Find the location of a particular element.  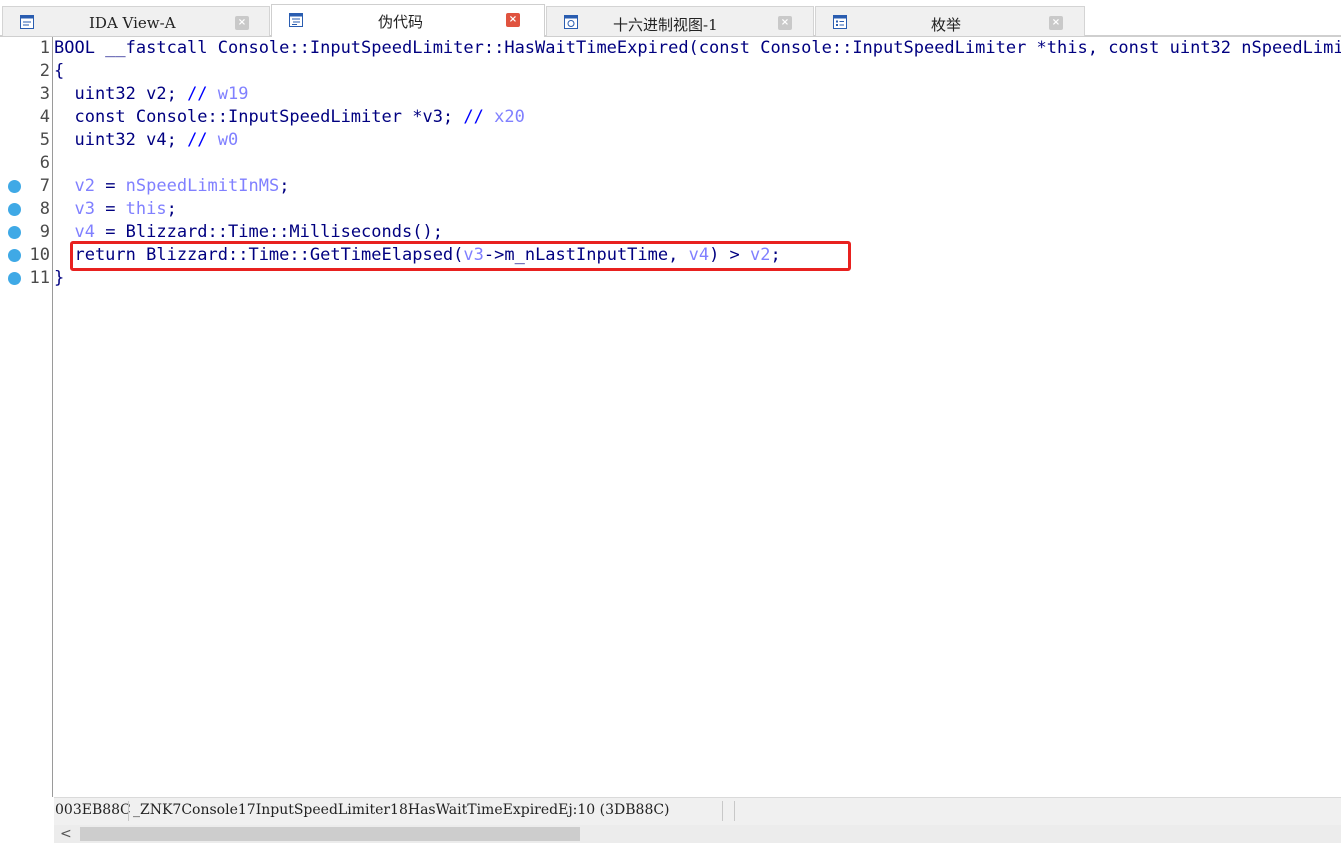

highlight-annotation-box is located at coordinates (460, 256).